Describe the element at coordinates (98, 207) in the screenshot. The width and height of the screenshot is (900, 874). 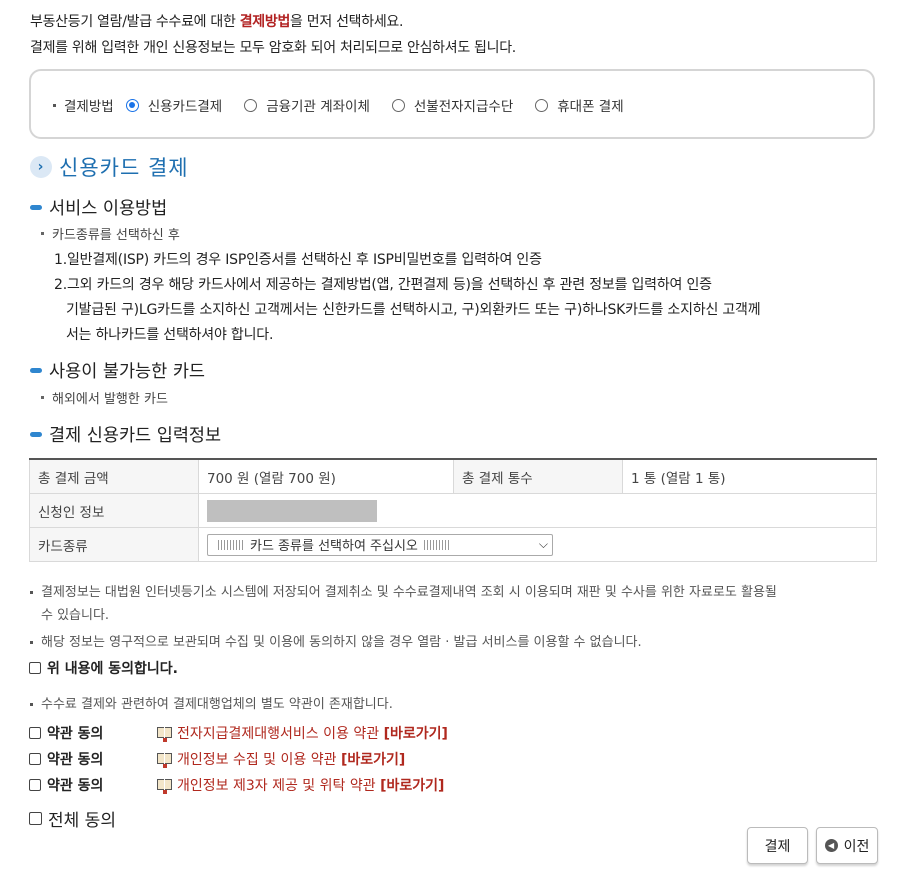
I see `usage-heading: 서비스 이용방법` at that location.